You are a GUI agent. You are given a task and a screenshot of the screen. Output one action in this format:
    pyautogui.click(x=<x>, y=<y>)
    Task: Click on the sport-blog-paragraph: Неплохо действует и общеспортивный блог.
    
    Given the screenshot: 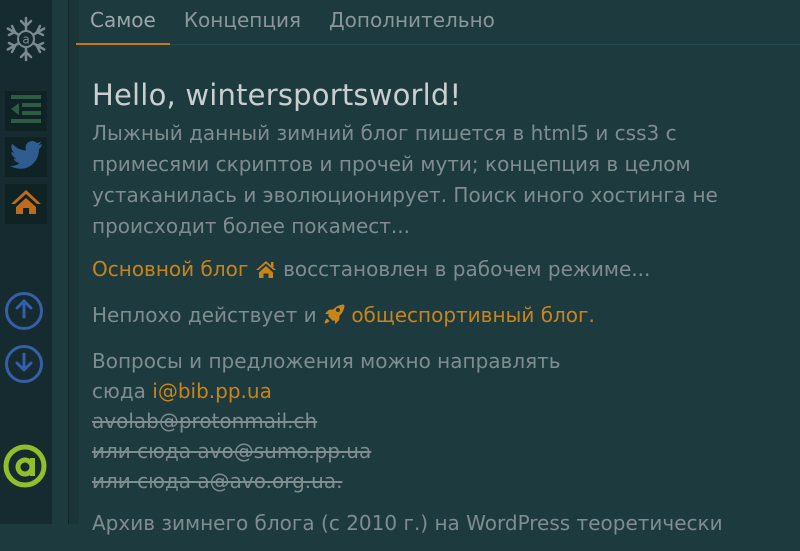 What is the action you would take?
    pyautogui.click(x=442, y=317)
    